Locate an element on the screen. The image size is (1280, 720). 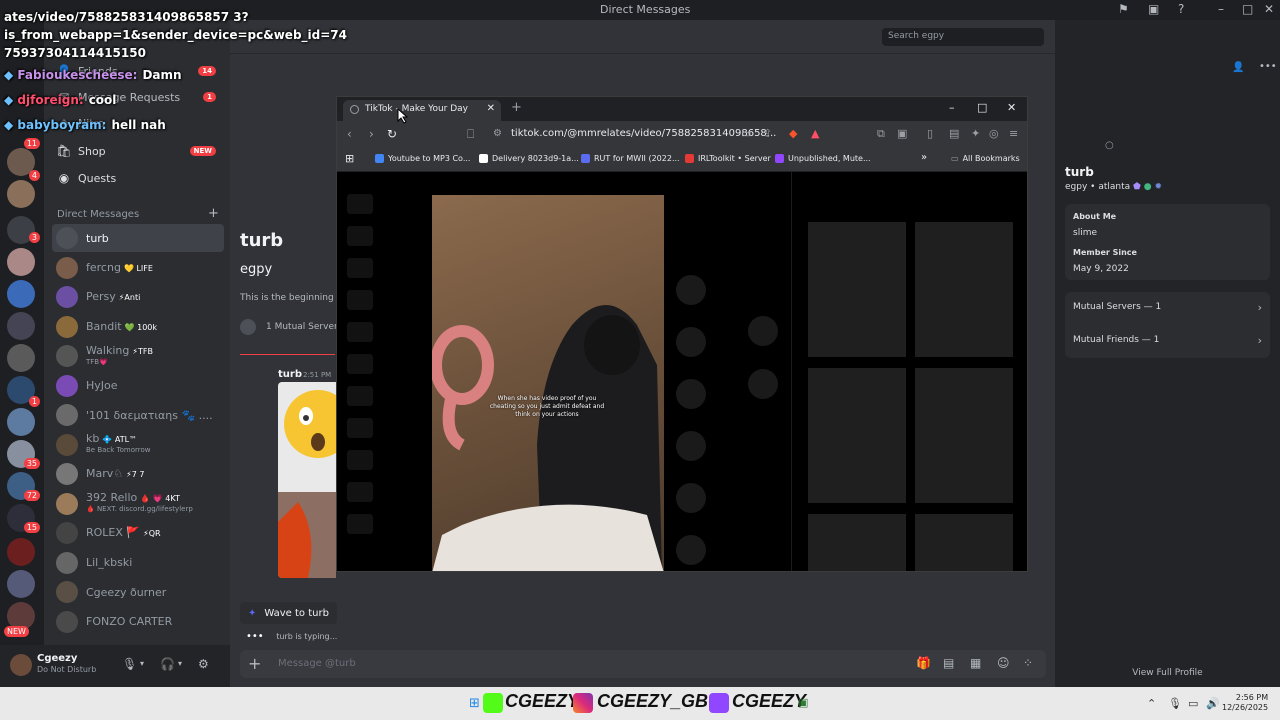
browser-minimize-button: – is located at coordinates (952, 107).